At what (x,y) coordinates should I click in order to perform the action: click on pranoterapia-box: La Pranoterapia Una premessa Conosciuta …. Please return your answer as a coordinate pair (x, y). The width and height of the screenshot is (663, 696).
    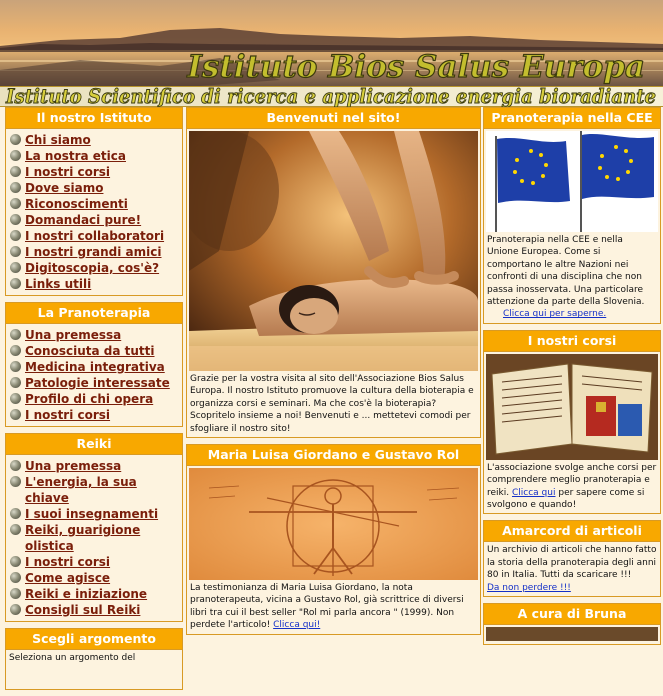
    Looking at the image, I should click on (94, 364).